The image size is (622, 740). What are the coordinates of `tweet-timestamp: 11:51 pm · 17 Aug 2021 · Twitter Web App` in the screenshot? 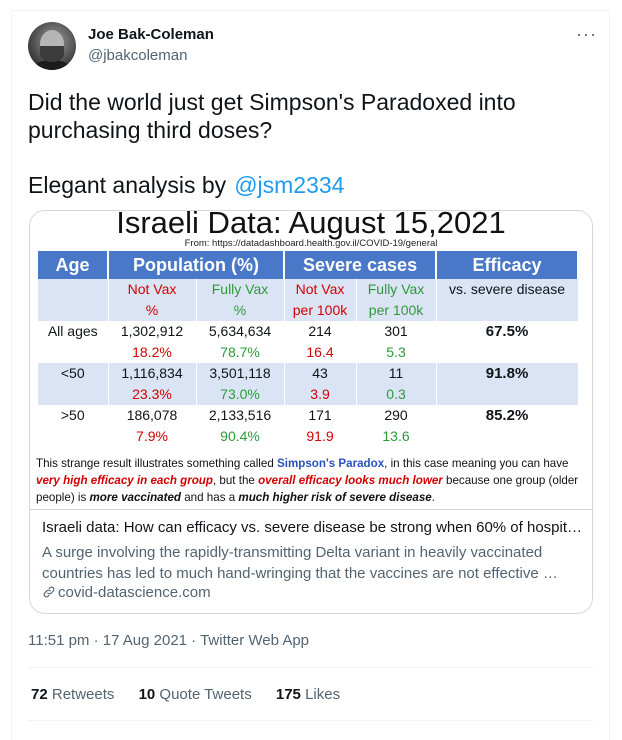 It's located at (168, 640).